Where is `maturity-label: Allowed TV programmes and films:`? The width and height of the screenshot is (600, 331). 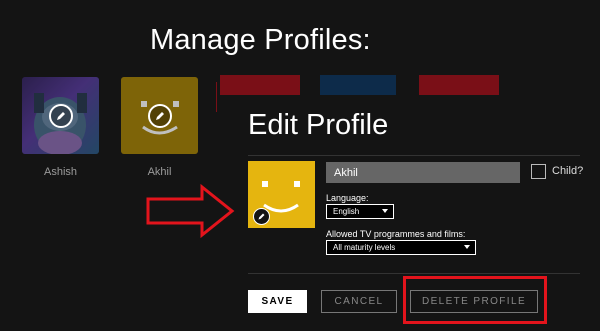
maturity-label: Allowed TV programmes and films: is located at coordinates (396, 234).